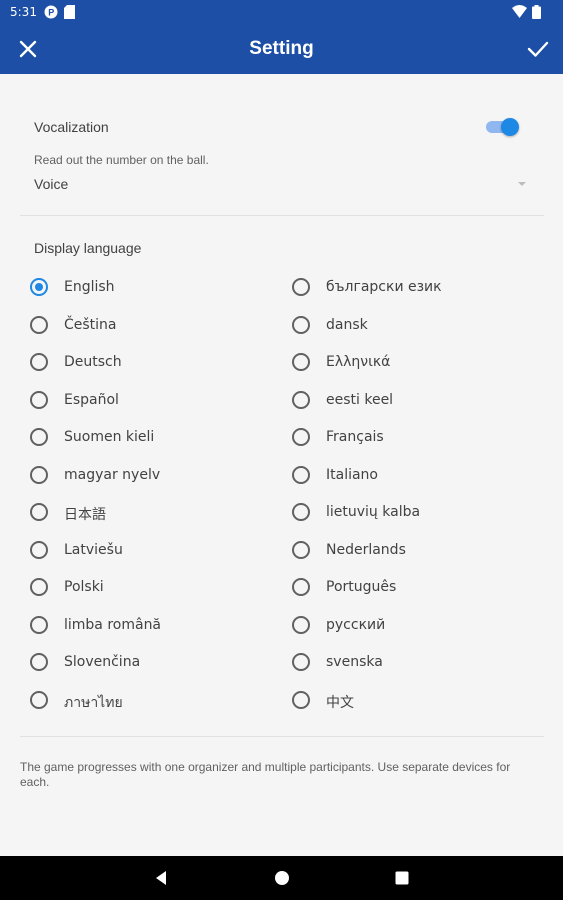 Image resolution: width=563 pixels, height=900 pixels. Describe the element at coordinates (536, 12) in the screenshot. I see `battery-icon` at that location.